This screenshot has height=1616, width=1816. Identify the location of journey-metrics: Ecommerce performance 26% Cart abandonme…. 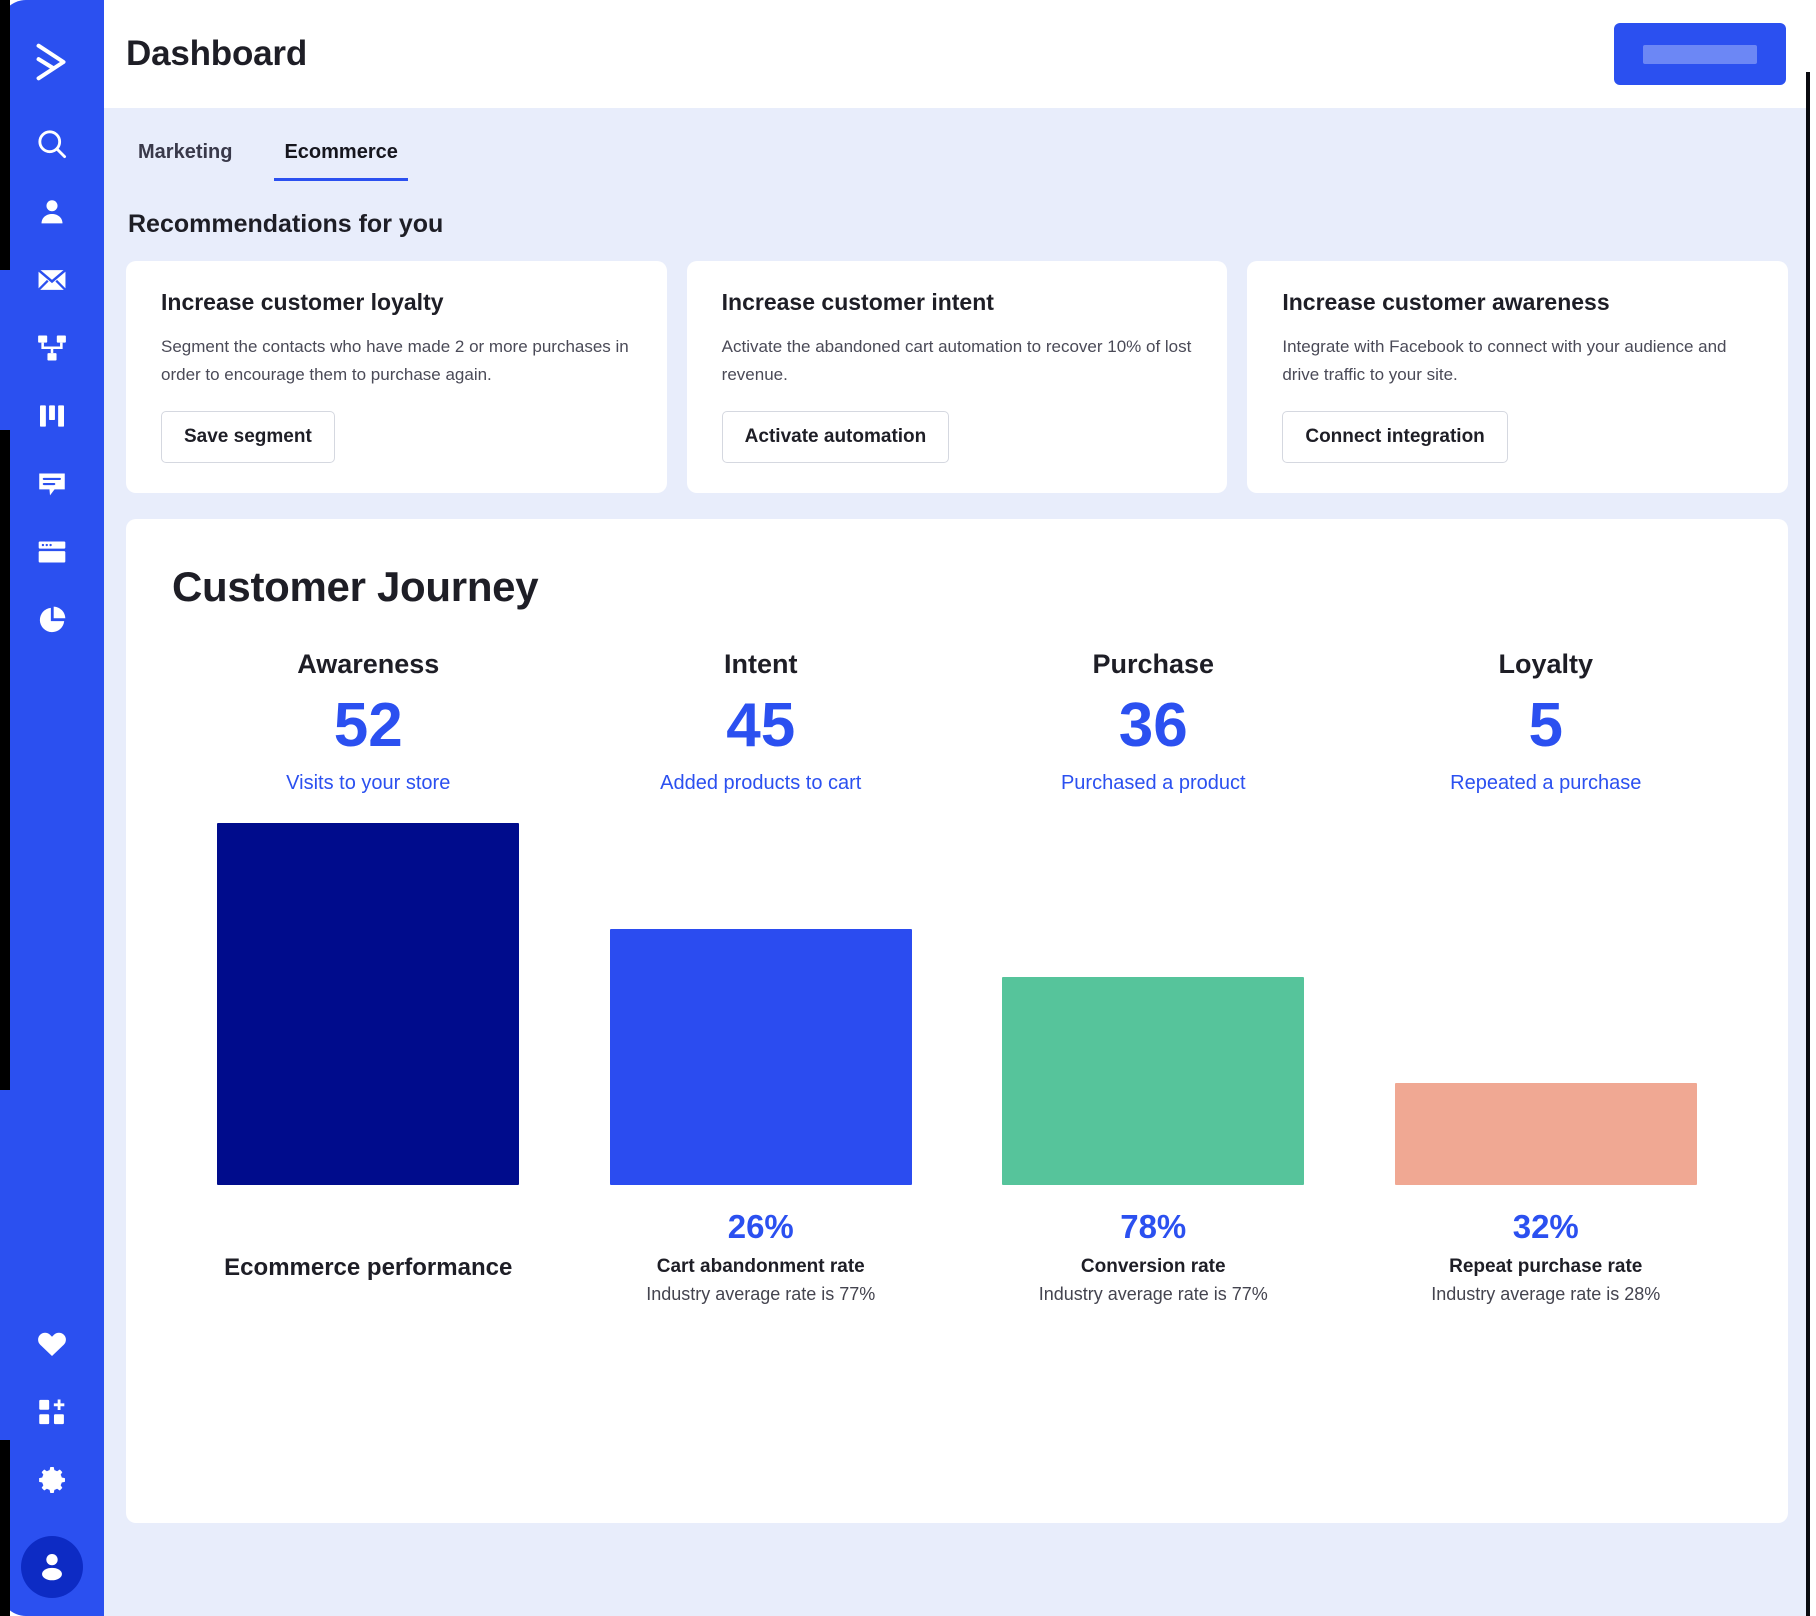
(957, 1256).